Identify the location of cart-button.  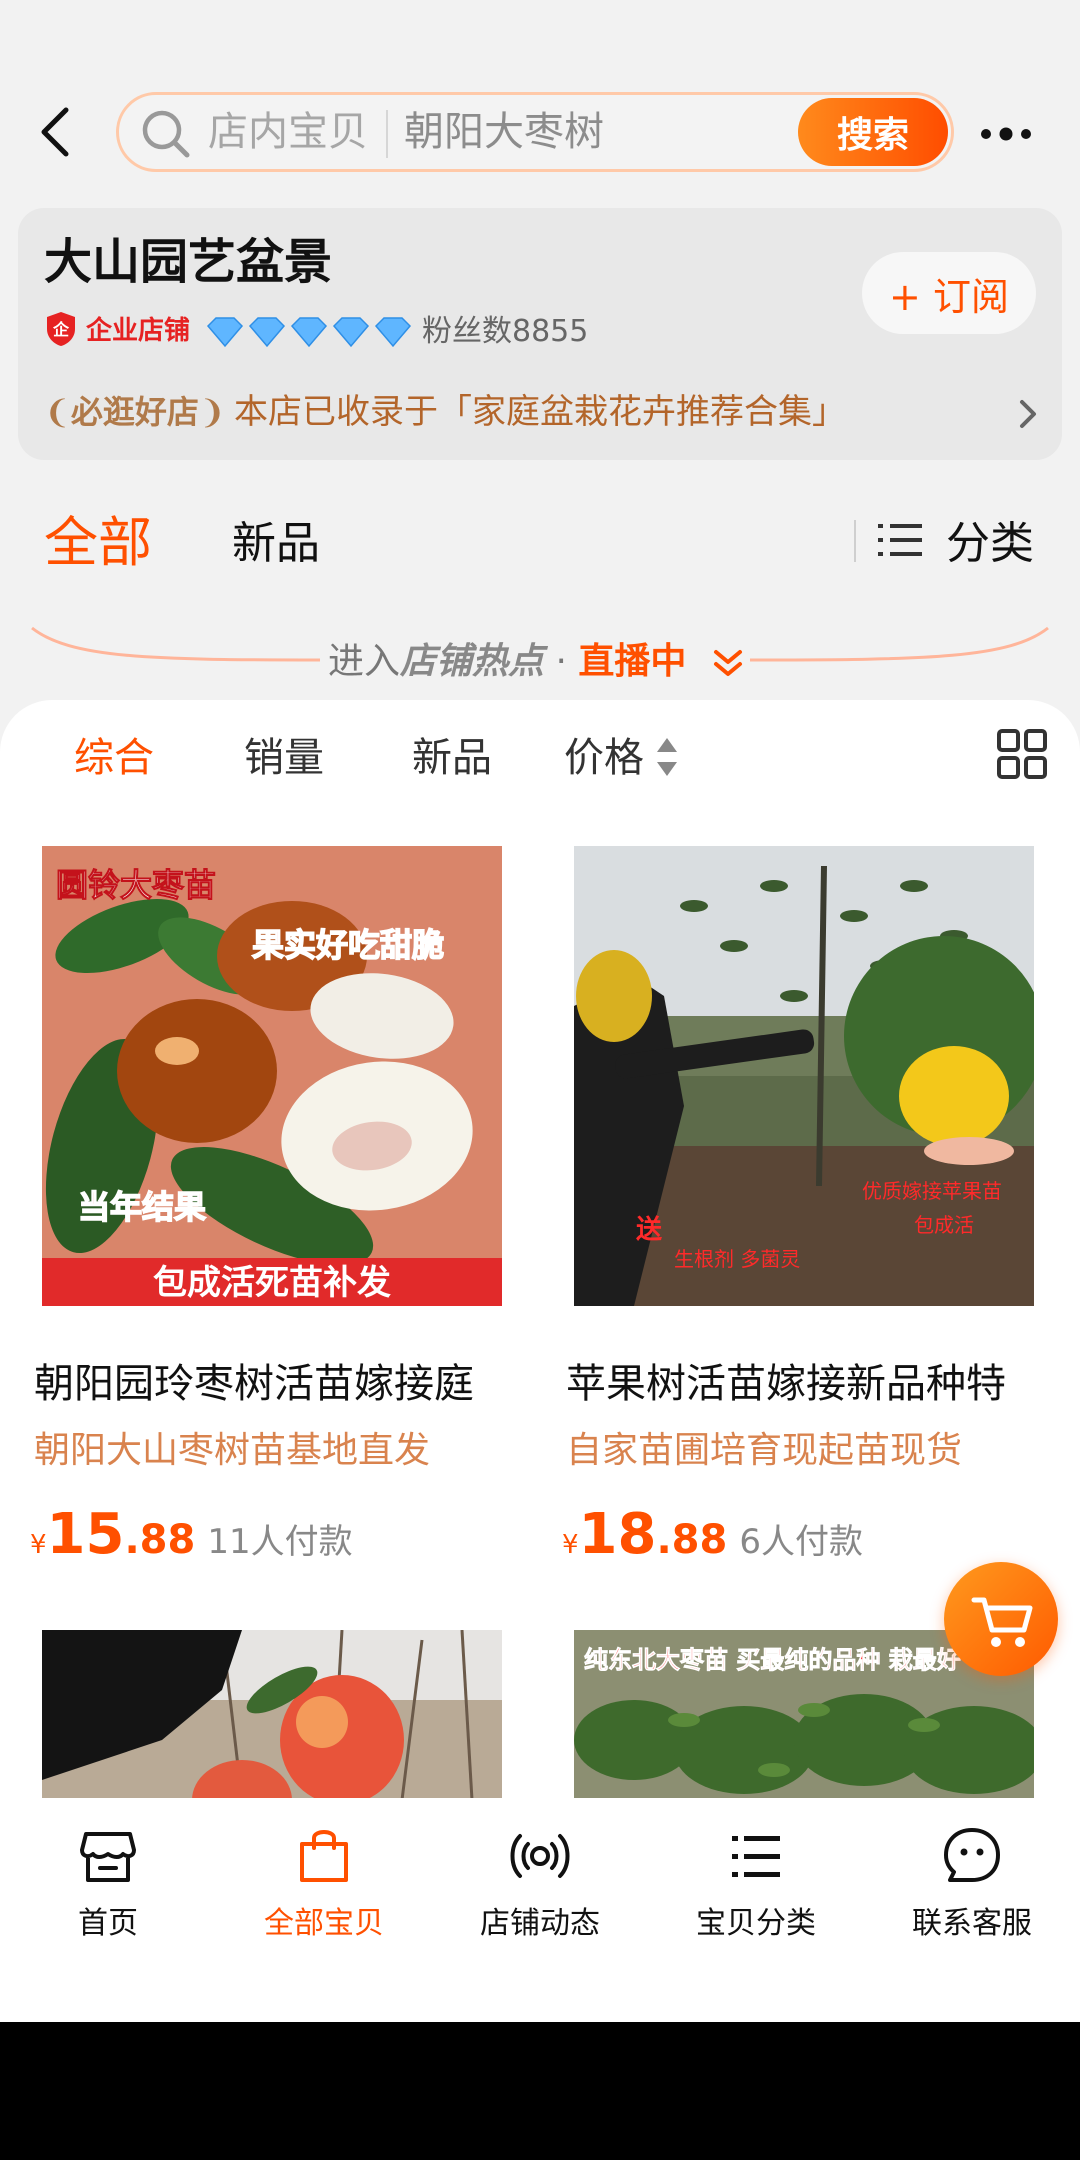
(1001, 1619).